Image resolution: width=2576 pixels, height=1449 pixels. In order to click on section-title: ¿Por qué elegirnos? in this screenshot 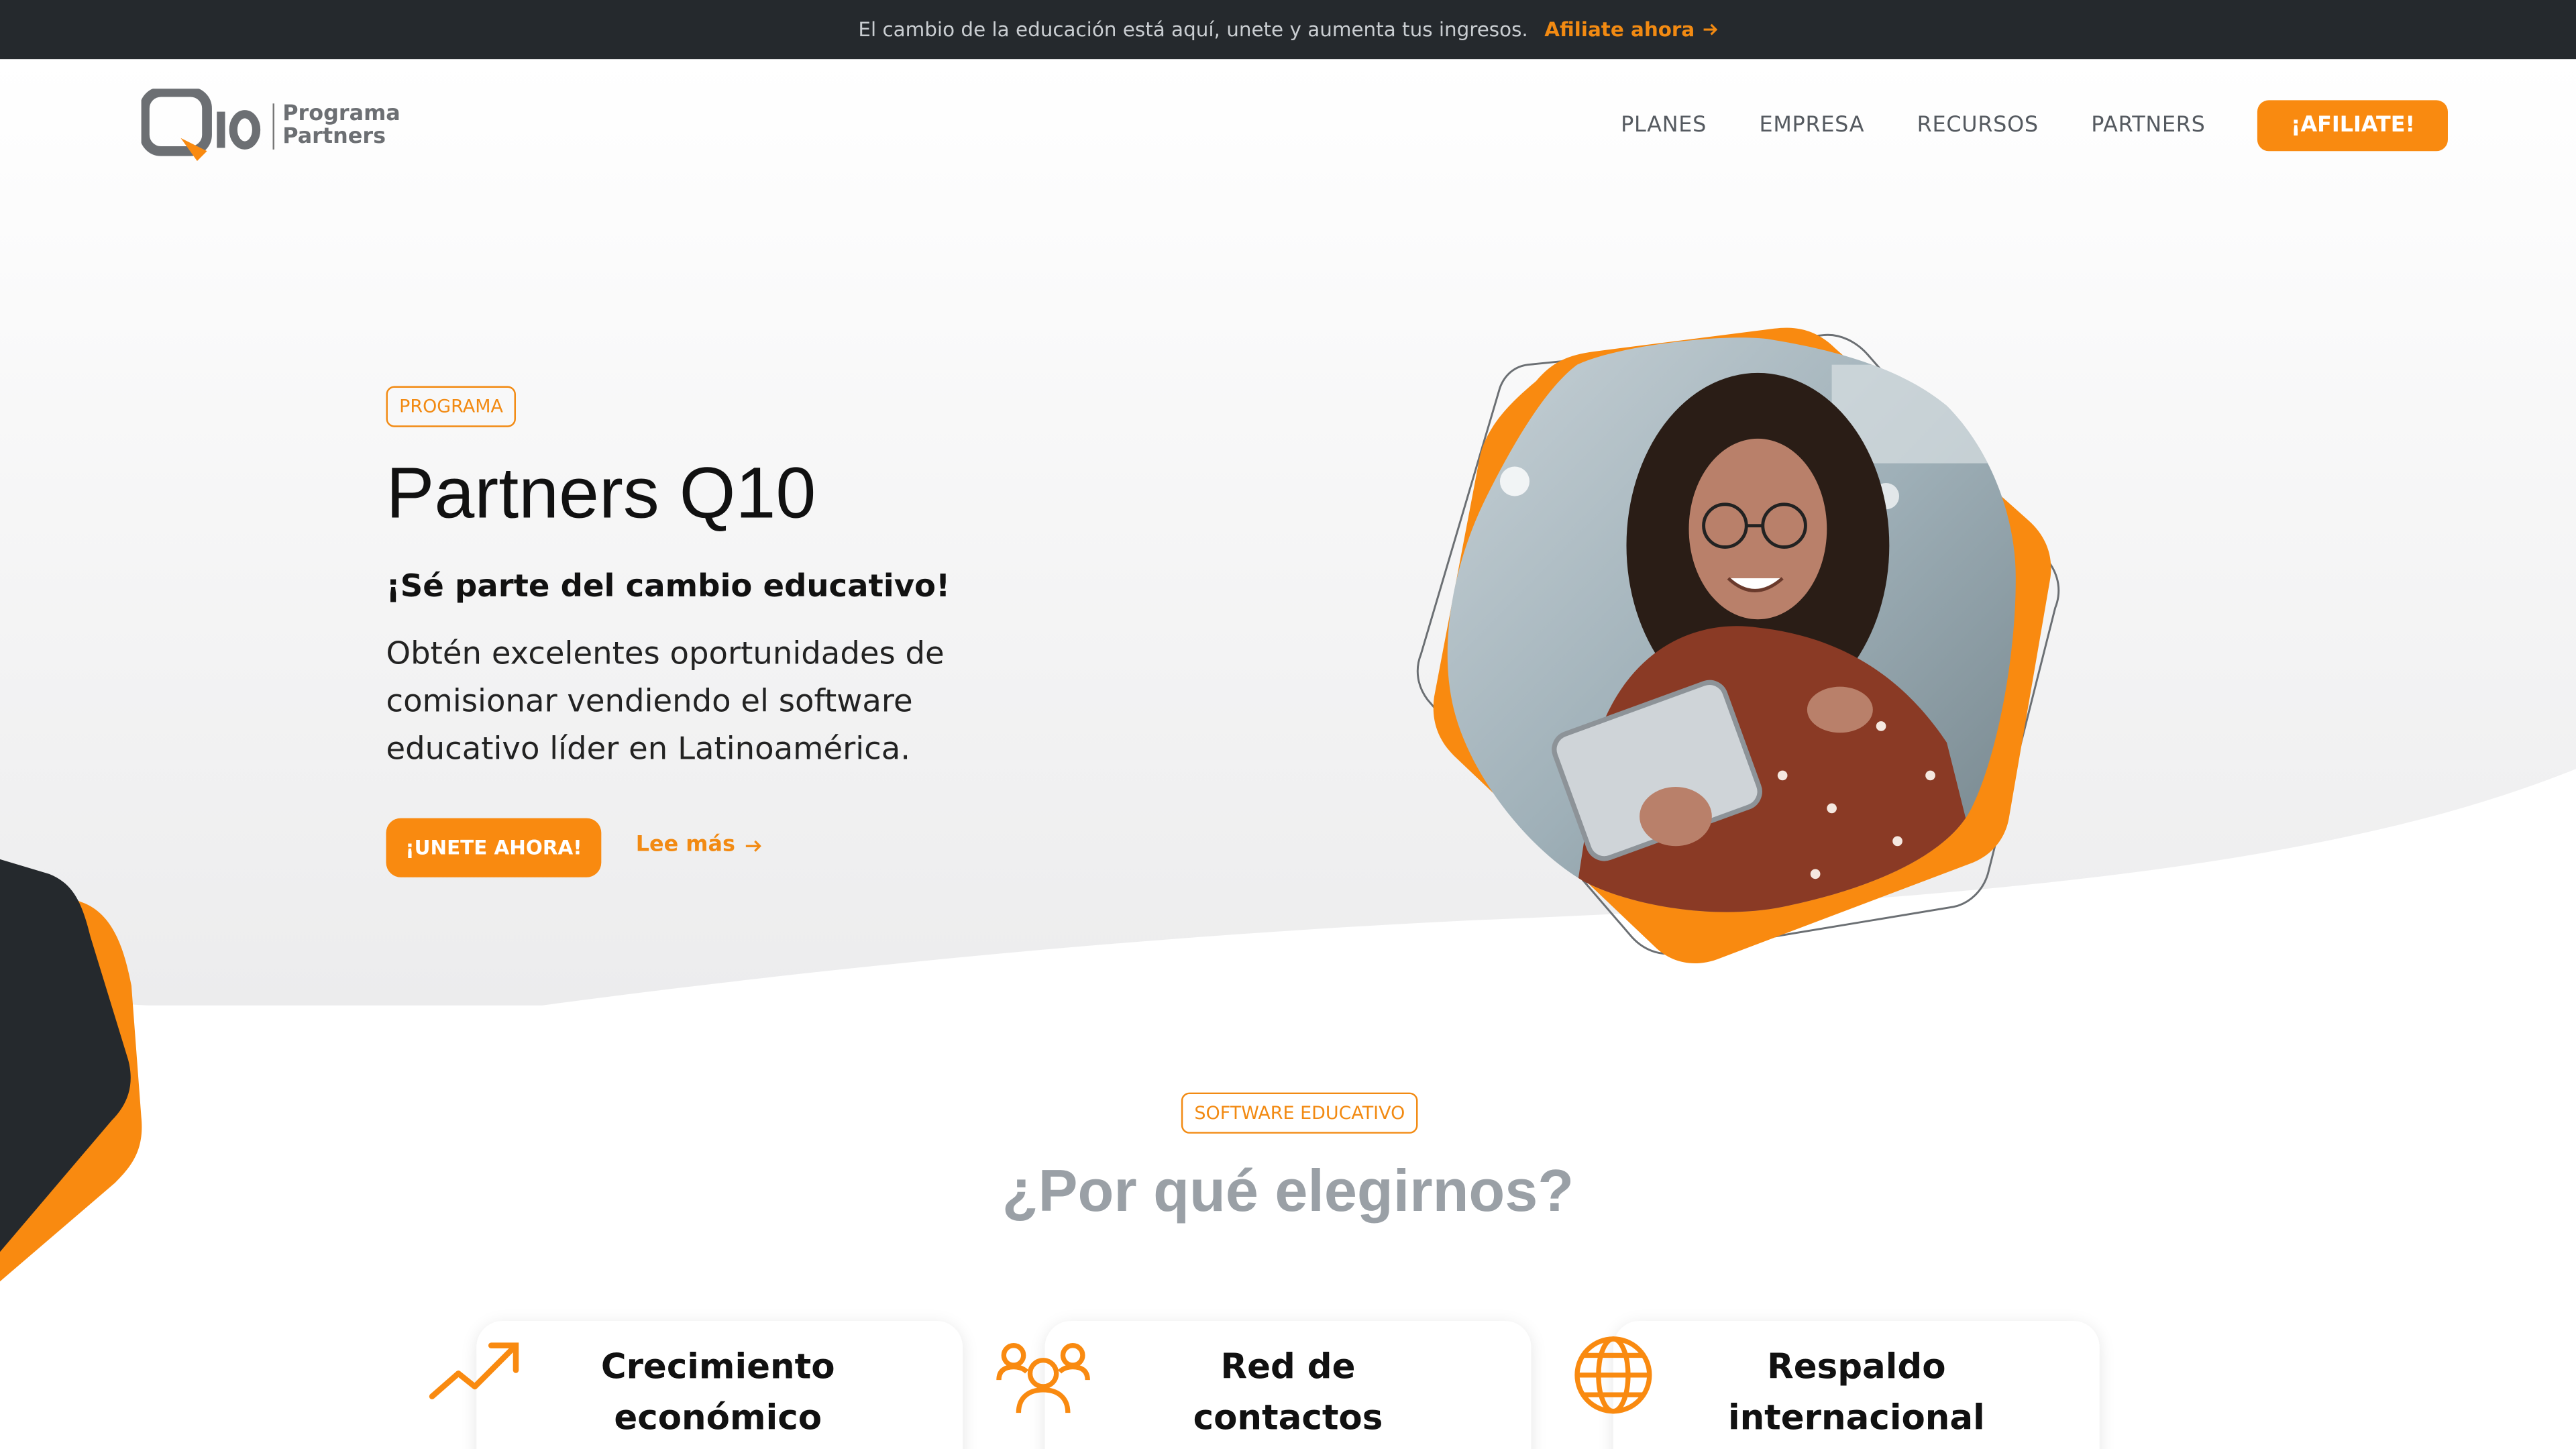, I will do `click(1288, 1190)`.